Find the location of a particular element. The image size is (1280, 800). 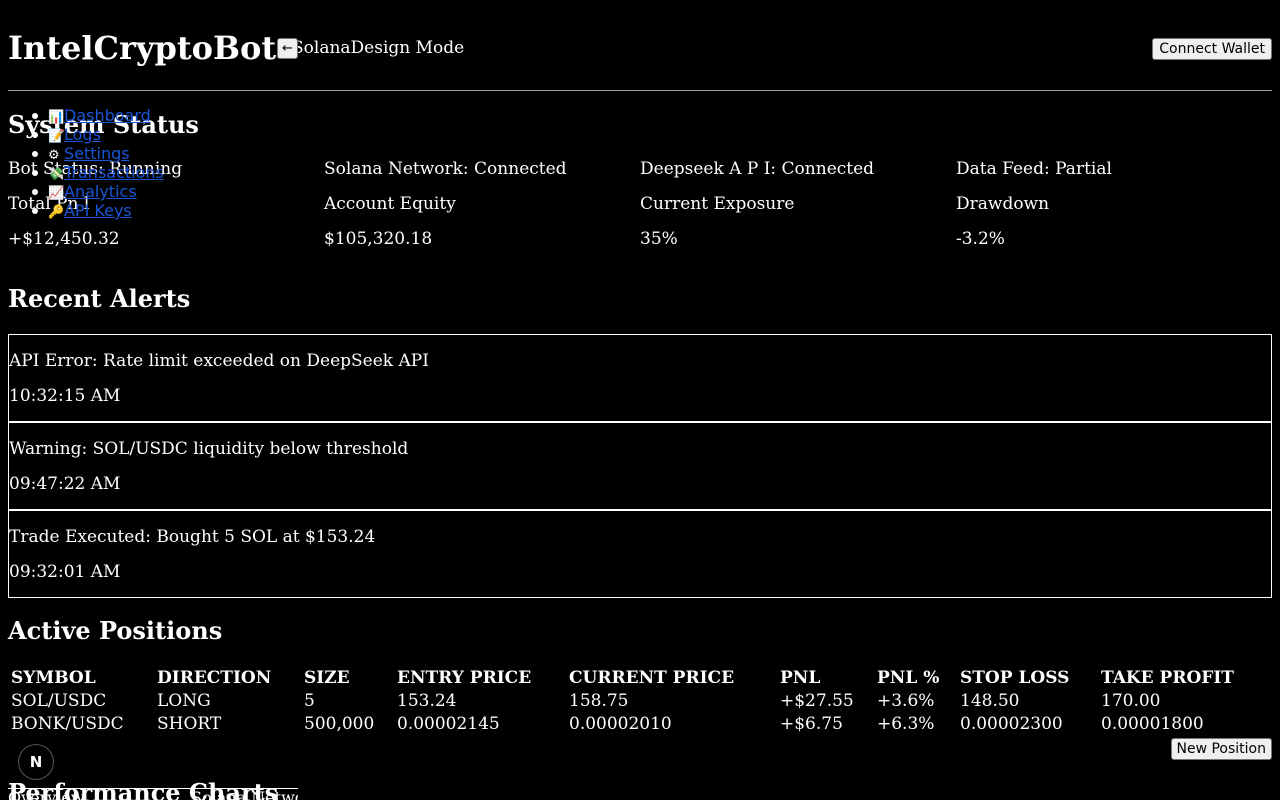

col-entry-price: ENTRY PRICE is located at coordinates (464, 678).